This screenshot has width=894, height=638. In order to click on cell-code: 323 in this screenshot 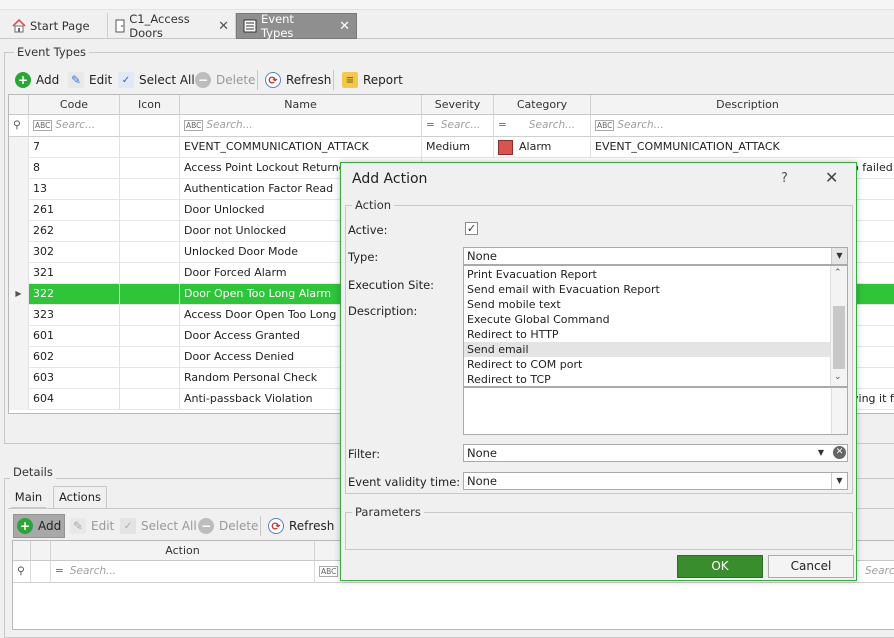, I will do `click(74, 315)`.